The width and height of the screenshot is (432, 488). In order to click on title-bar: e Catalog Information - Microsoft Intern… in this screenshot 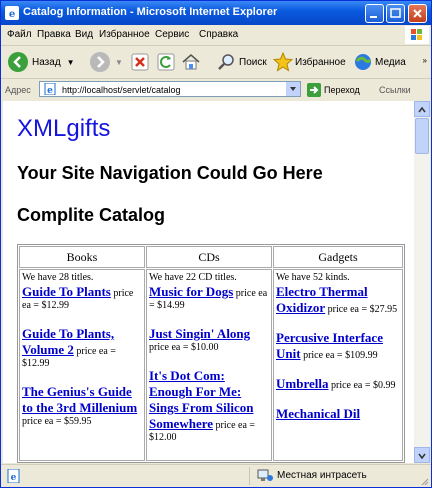, I will do `click(216, 13)`.